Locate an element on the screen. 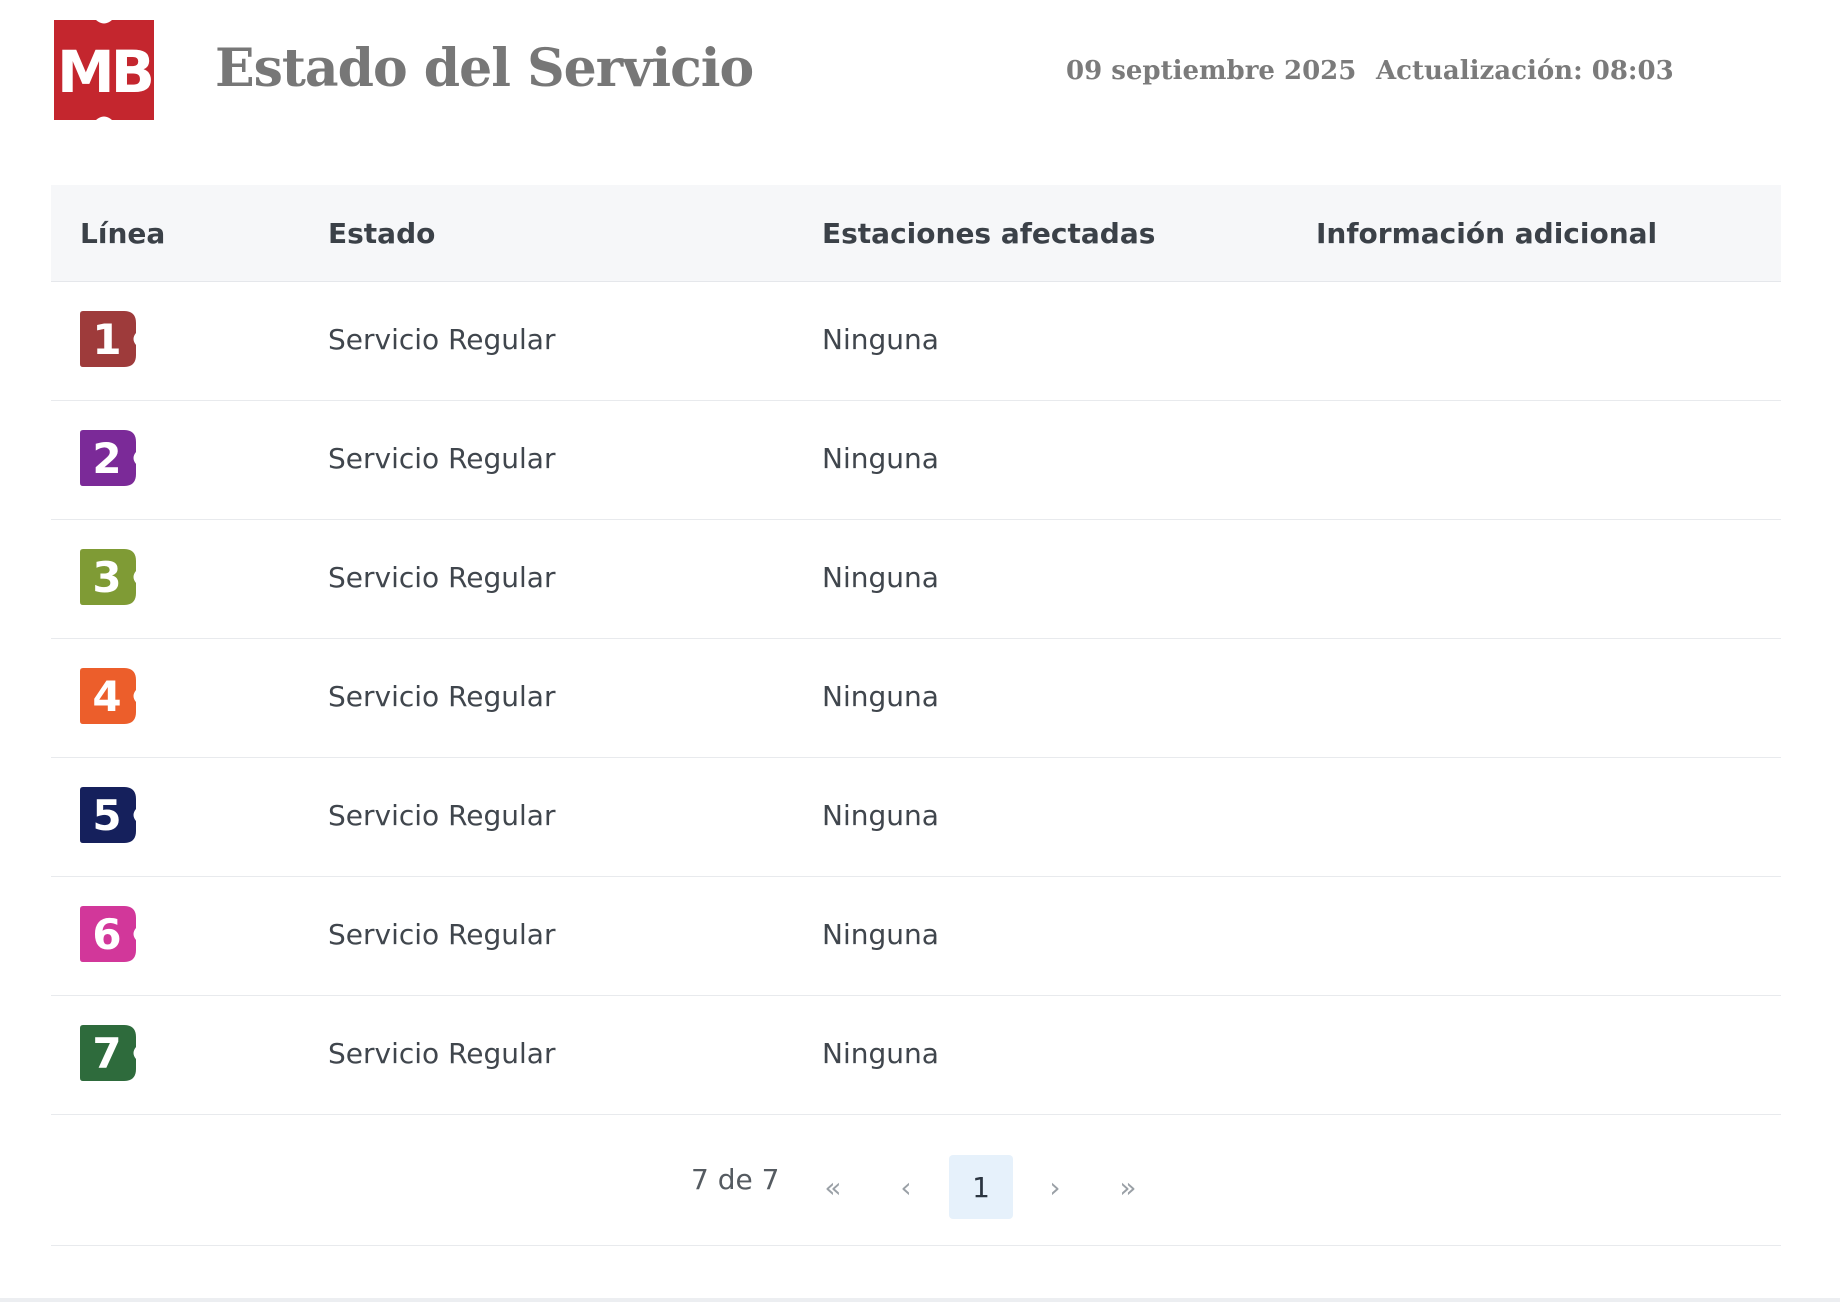 The height and width of the screenshot is (1302, 1840). double-chevron-right-icon: » is located at coordinates (1128, 1187).